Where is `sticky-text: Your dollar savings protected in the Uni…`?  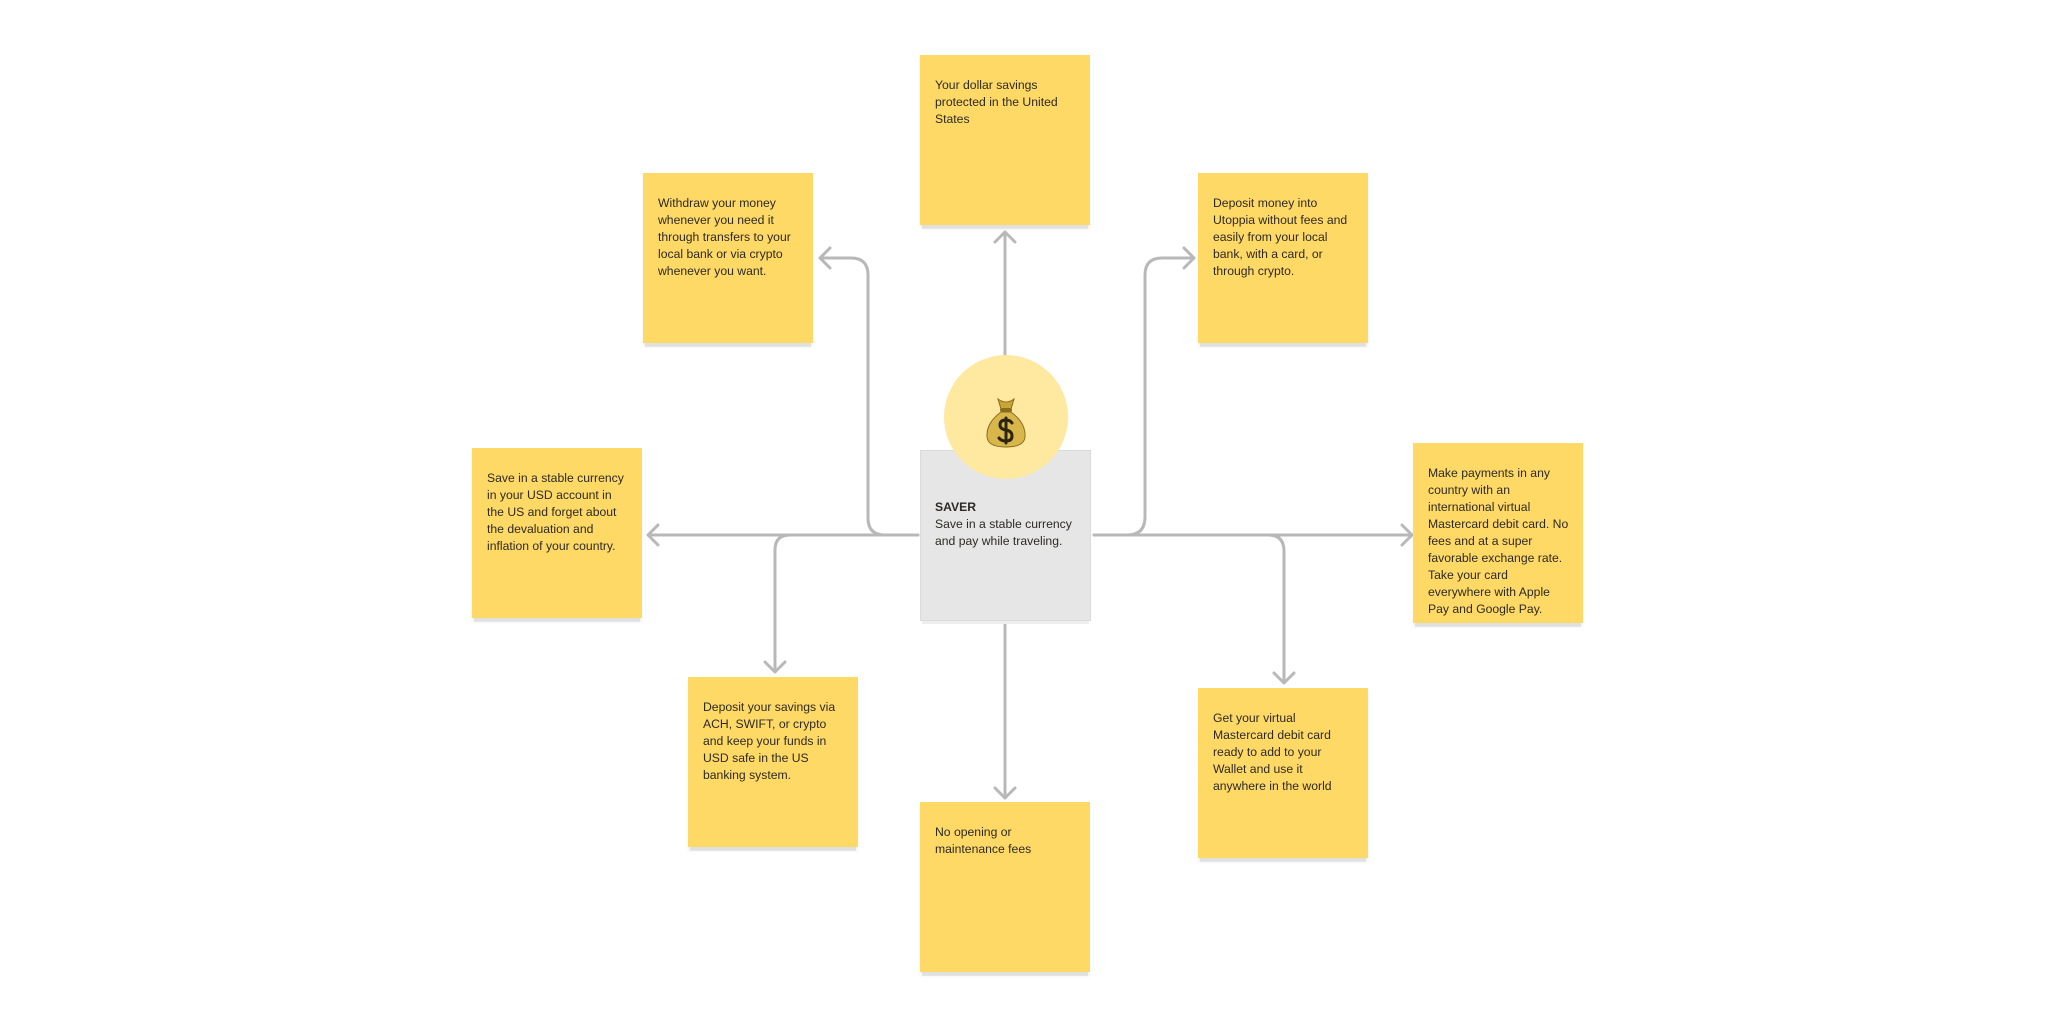
sticky-text: Your dollar savings protected in the Uni… is located at coordinates (996, 102).